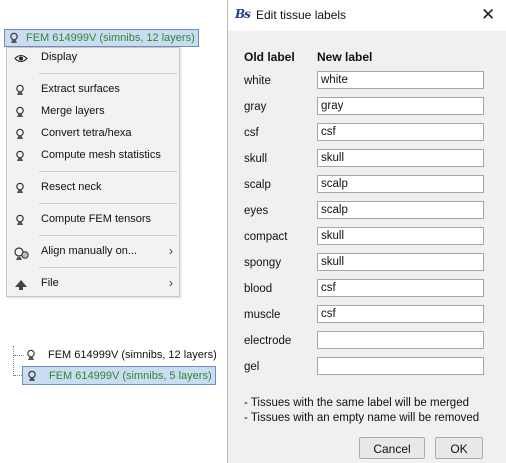 This screenshot has height=463, width=506. What do you see at coordinates (400, 366) in the screenshot?
I see `new-label-gel-input` at bounding box center [400, 366].